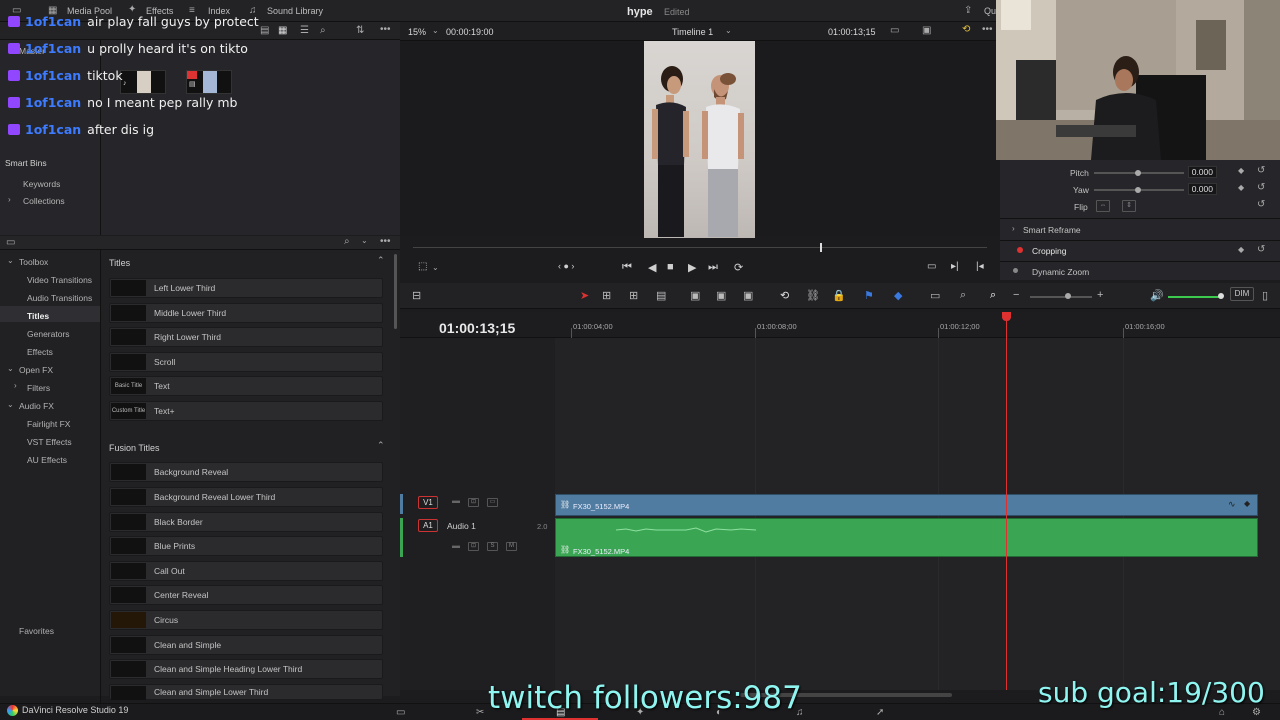 The height and width of the screenshot is (720, 1280). What do you see at coordinates (38, 316) in the screenshot?
I see `category-titles: Titles` at bounding box center [38, 316].